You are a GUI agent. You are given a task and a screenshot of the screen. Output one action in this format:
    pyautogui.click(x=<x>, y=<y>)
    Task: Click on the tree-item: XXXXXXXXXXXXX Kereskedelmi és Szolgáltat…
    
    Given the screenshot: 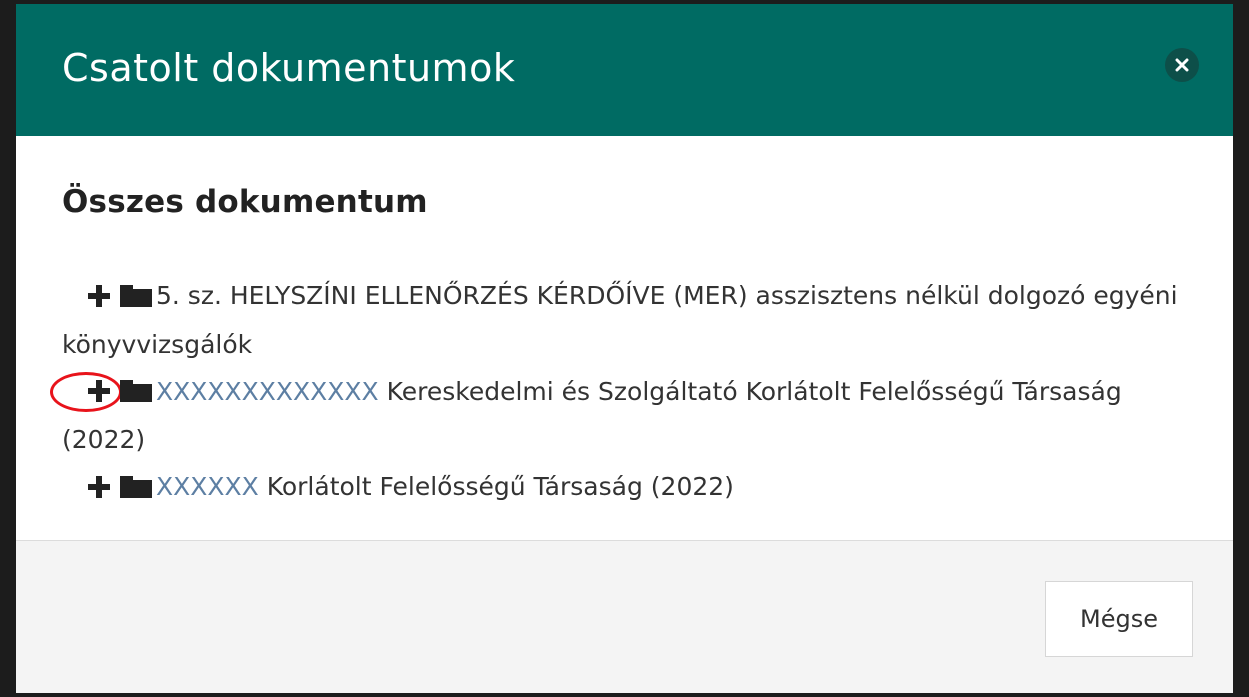 What is the action you would take?
    pyautogui.click(x=621, y=416)
    